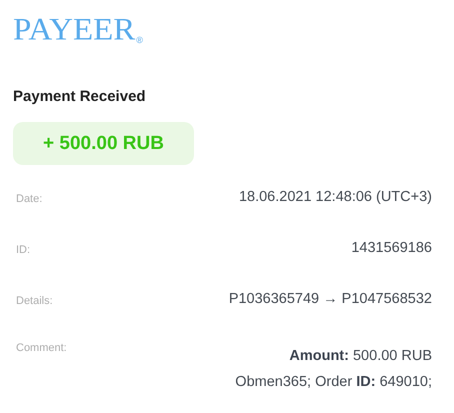 Image resolution: width=454 pixels, height=413 pixels. I want to click on field-value: Obmen365; Order ID: 649010;, so click(333, 382).